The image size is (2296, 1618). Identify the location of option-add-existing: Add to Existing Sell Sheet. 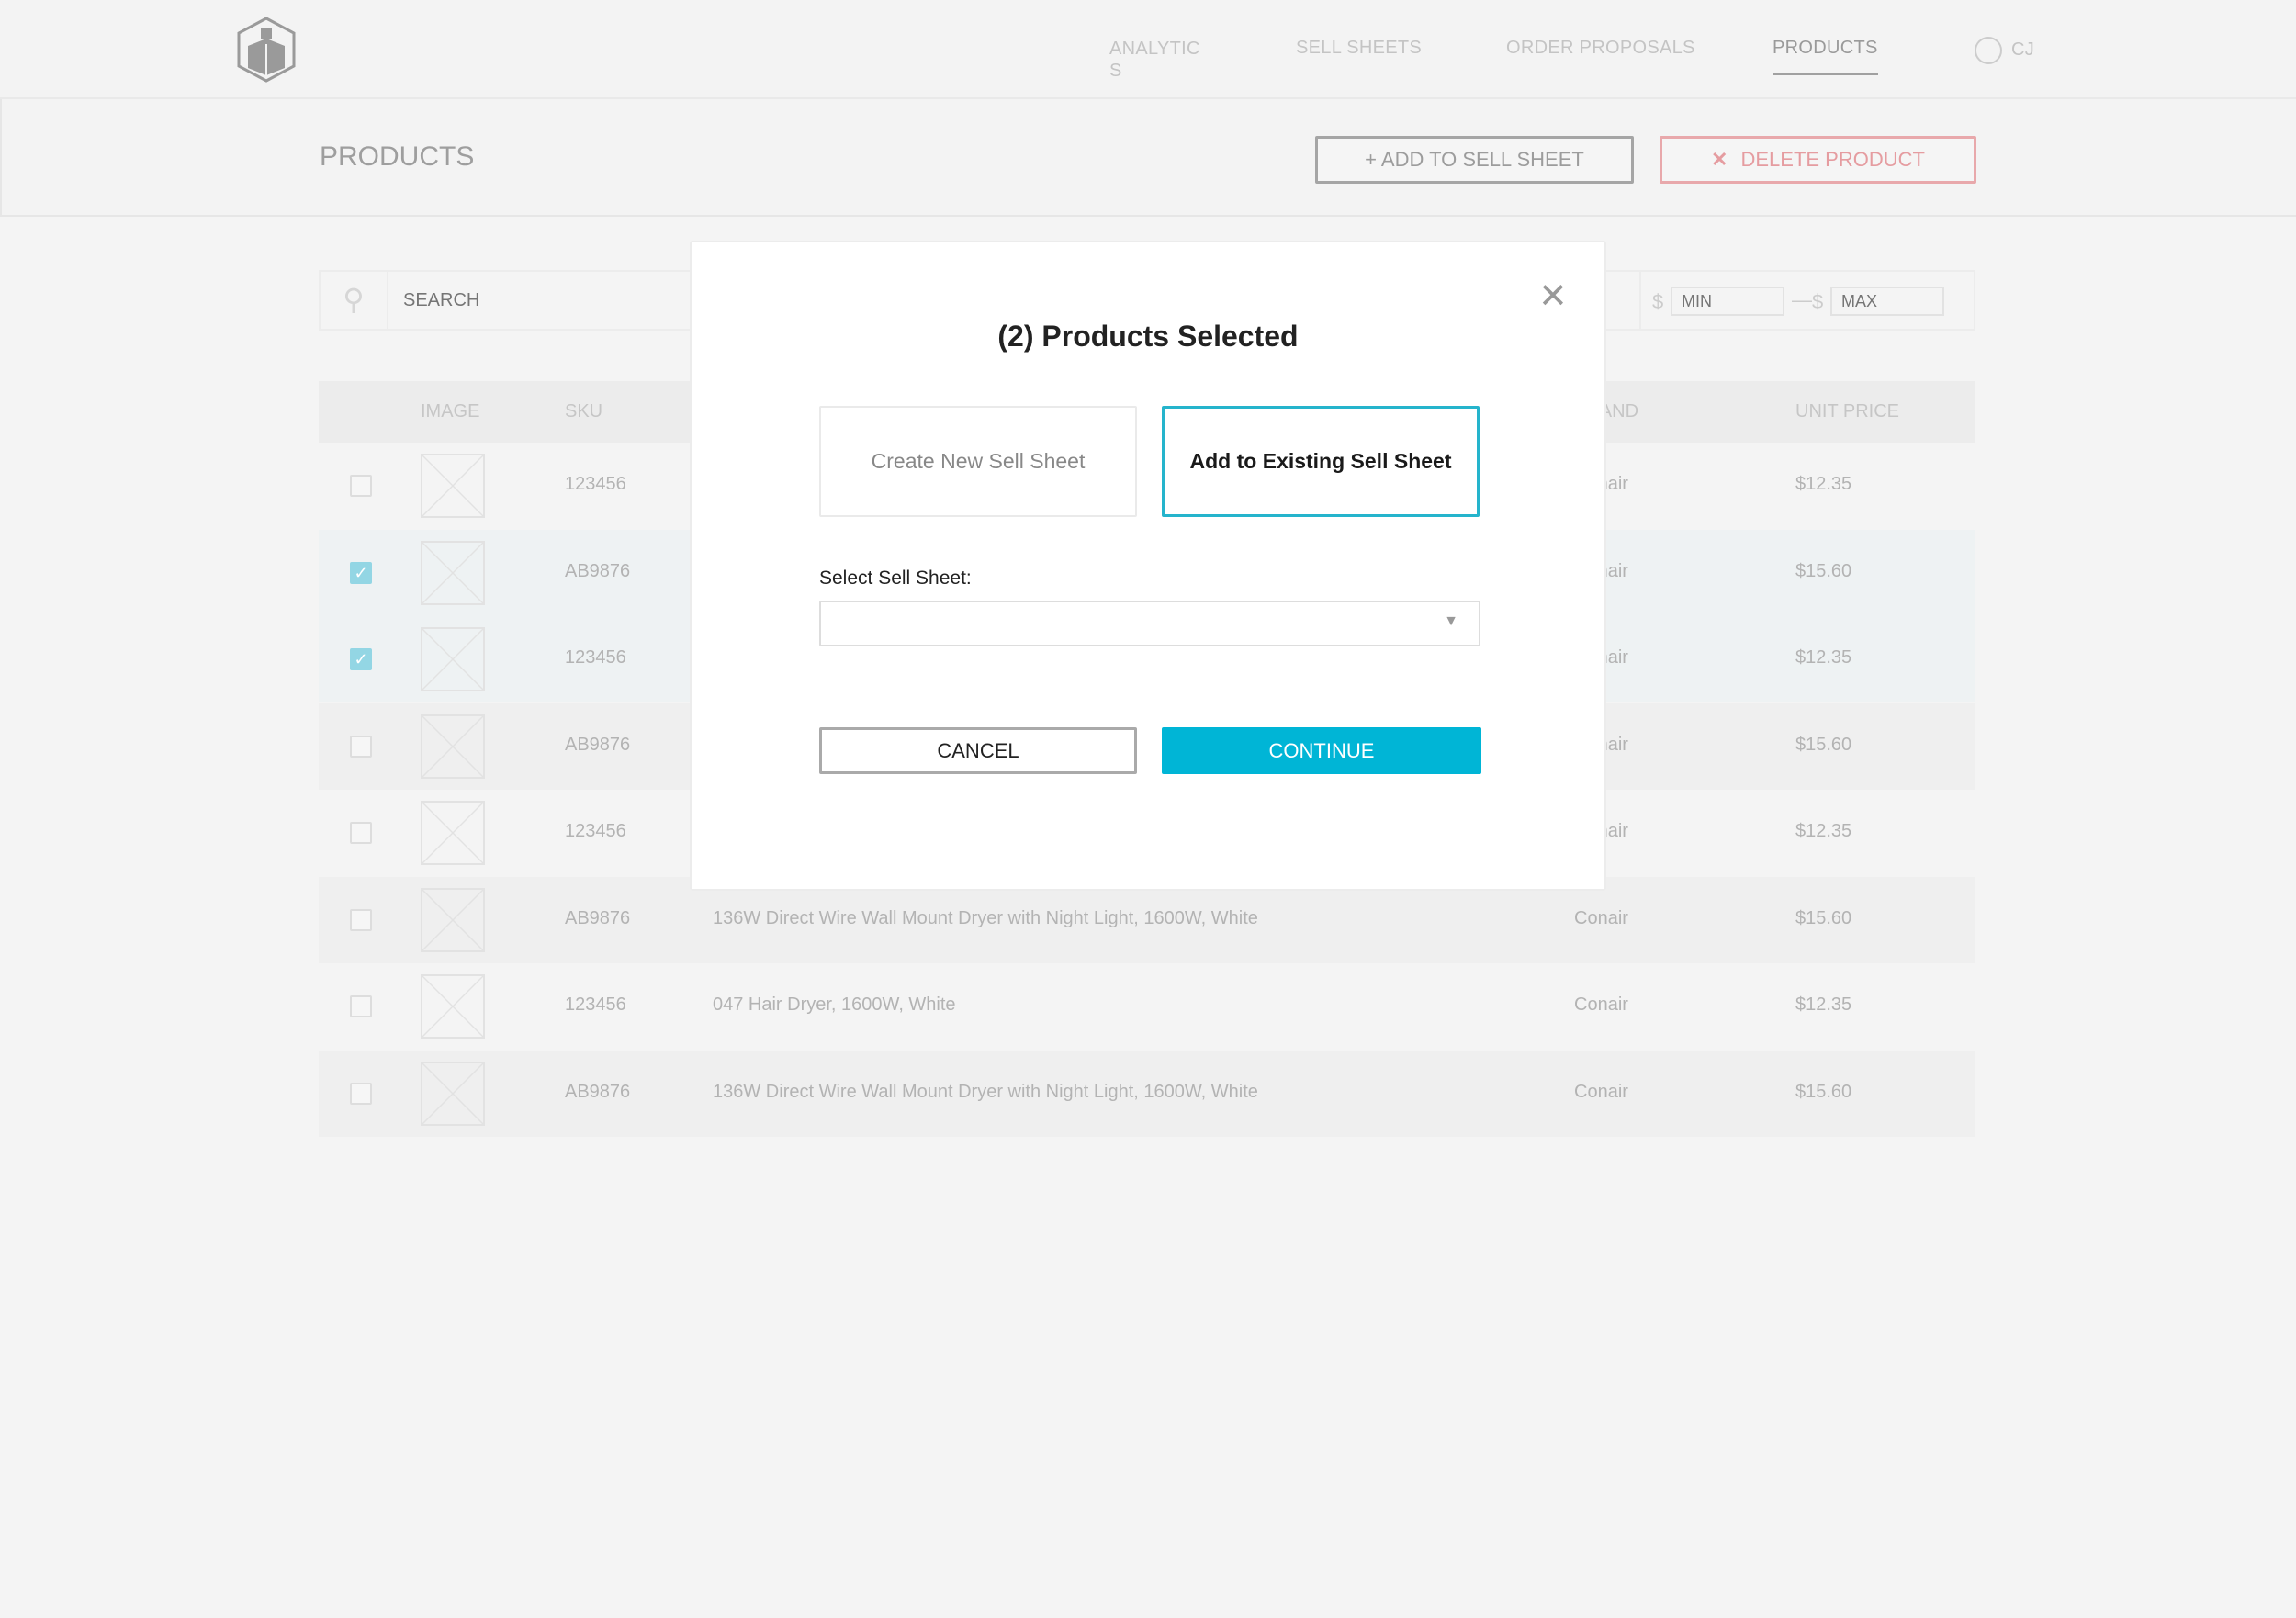
(1321, 461).